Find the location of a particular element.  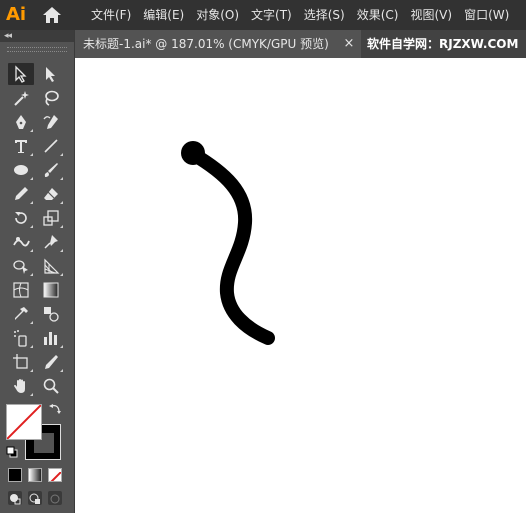

draw-inside-button is located at coordinates (55, 498).